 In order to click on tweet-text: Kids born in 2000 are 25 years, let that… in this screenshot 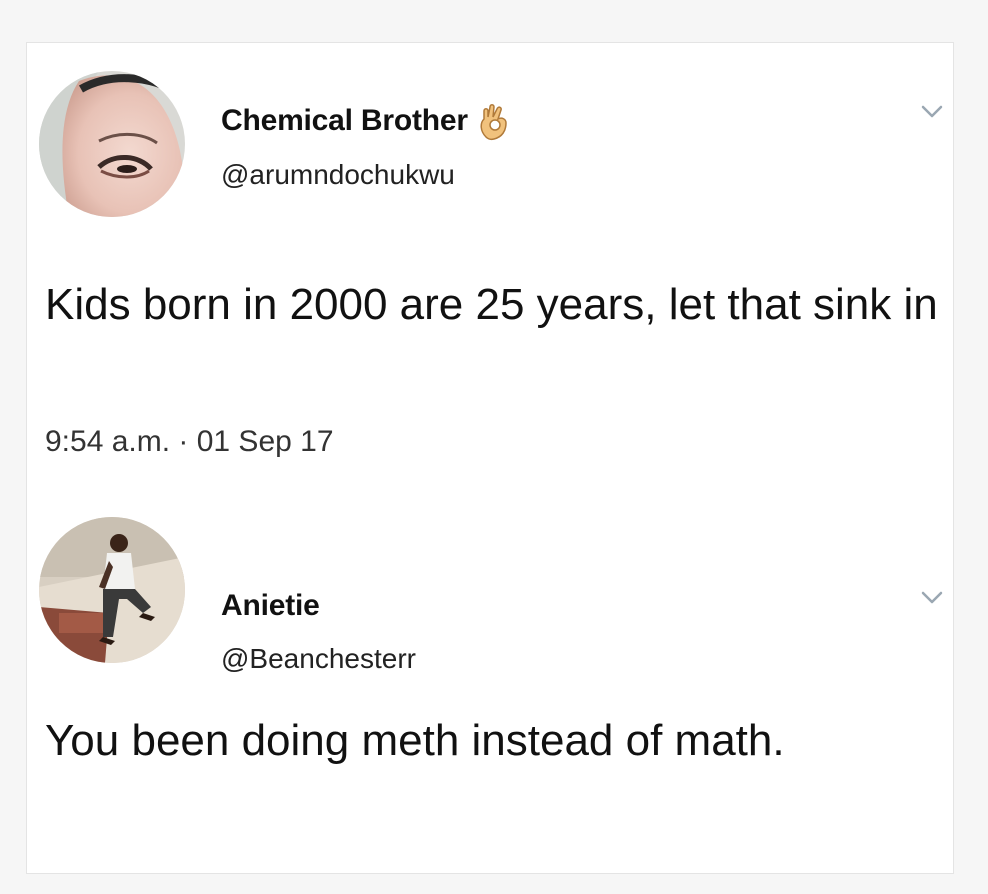, I will do `click(491, 304)`.